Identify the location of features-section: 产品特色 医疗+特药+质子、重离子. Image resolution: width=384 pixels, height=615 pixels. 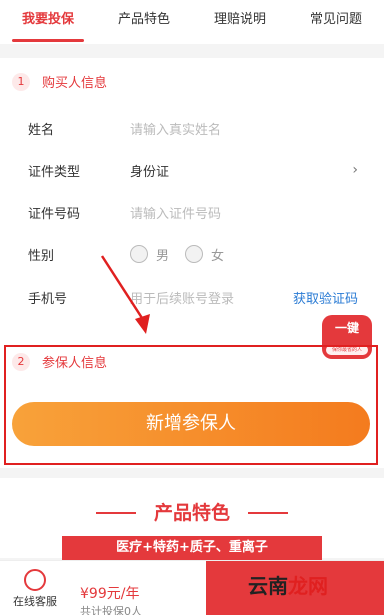
(192, 519).